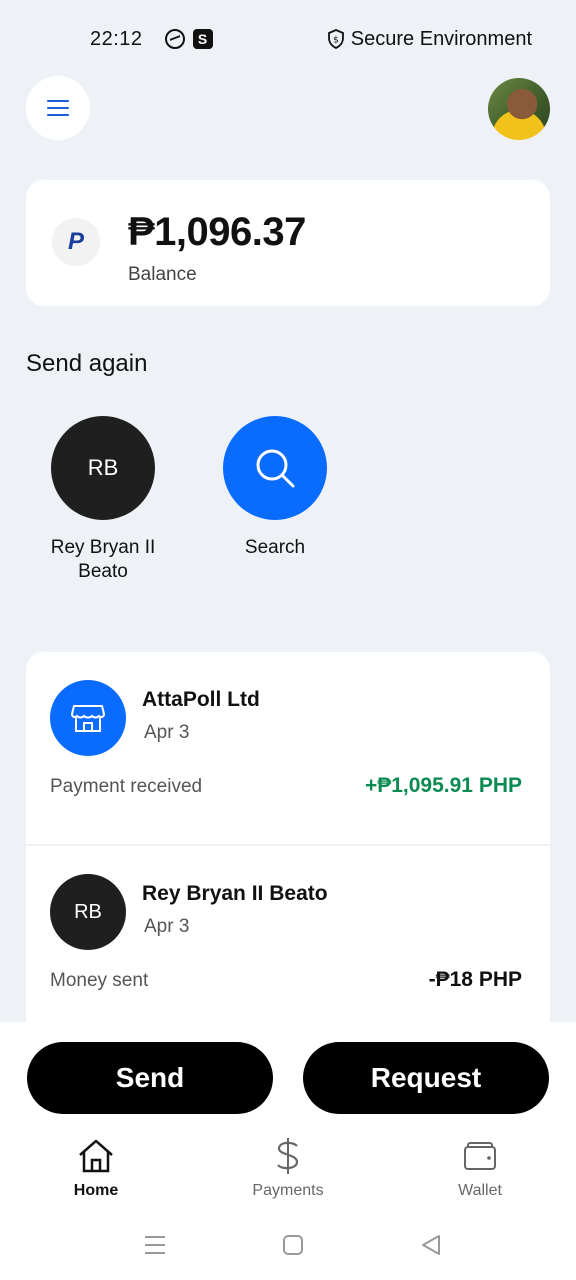 The width and height of the screenshot is (576, 1280). Describe the element at coordinates (519, 109) in the screenshot. I see `profile-avatar` at that location.